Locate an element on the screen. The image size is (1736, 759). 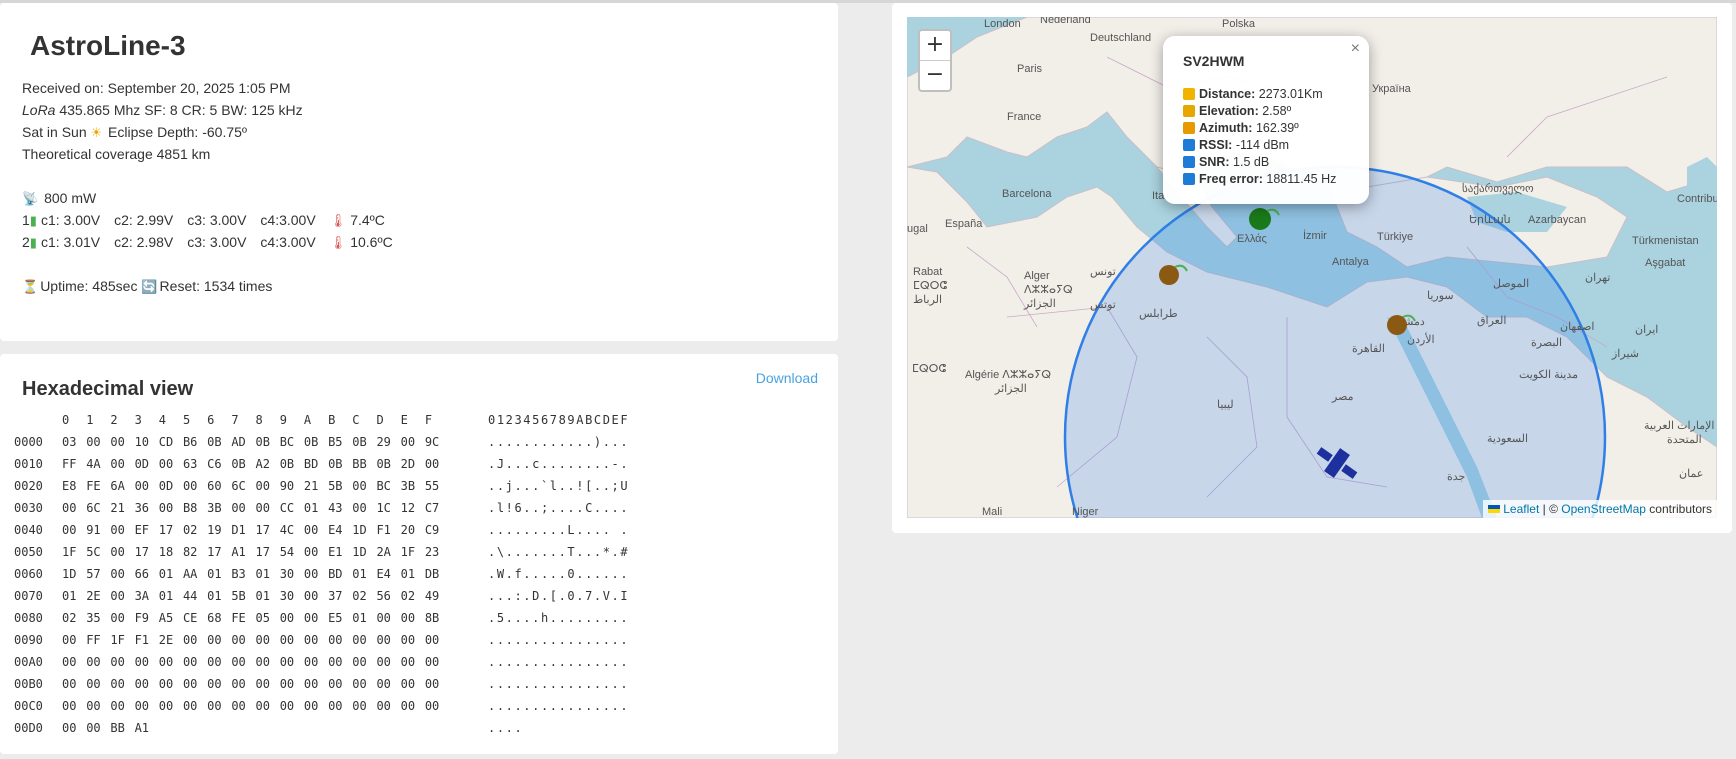
hex-offset: 0050 is located at coordinates (28, 552).